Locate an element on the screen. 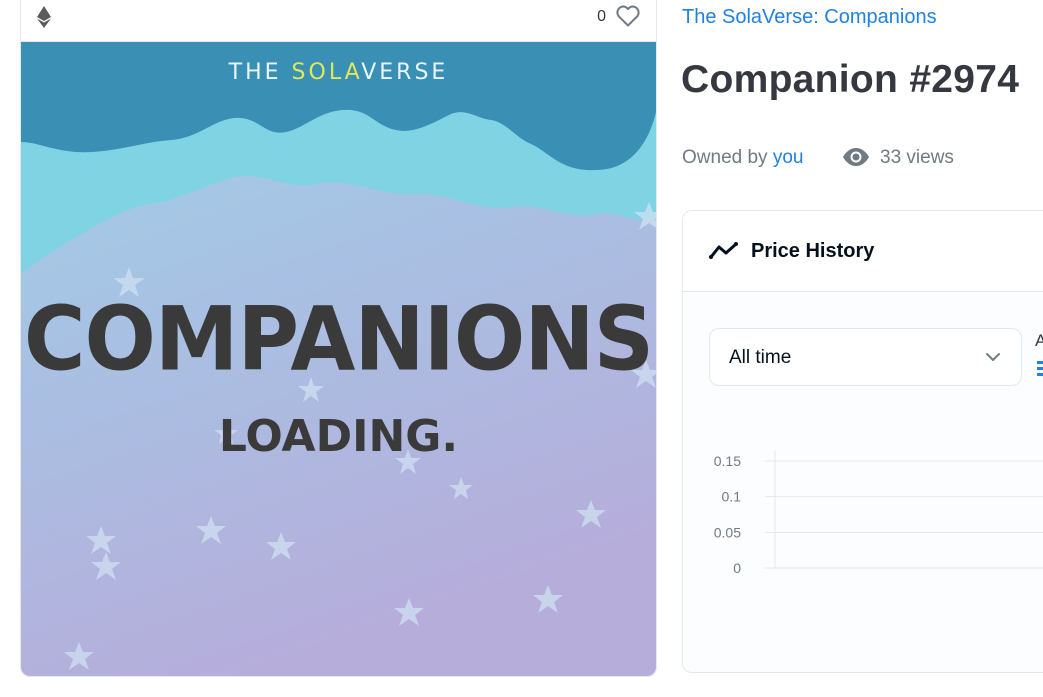  y-tick-label: 0.15 is located at coordinates (727, 461).